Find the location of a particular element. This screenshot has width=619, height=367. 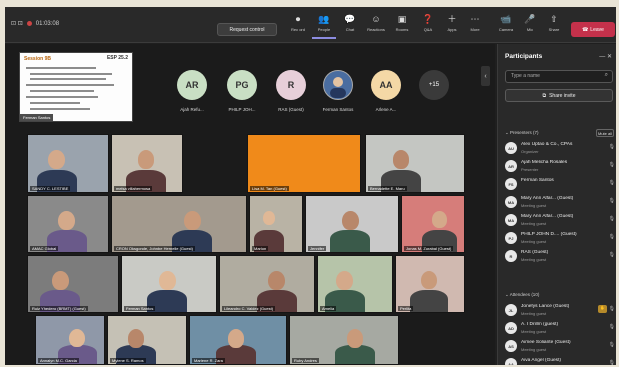

window-controls-icon: ⊡ ⊡ is located at coordinates (17, 23).